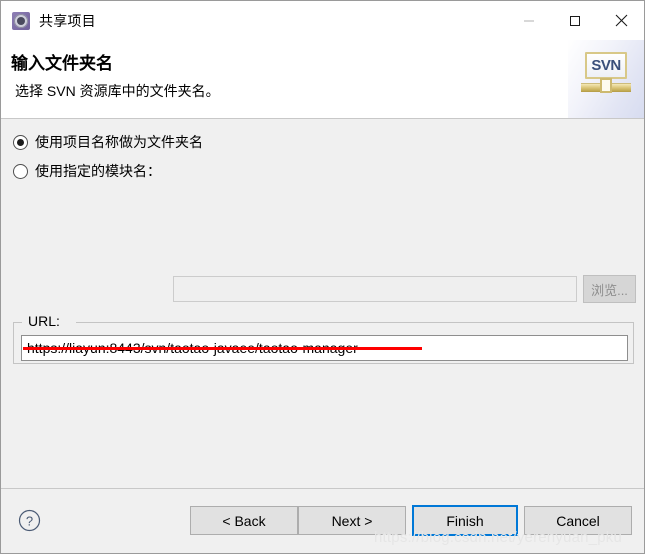  What do you see at coordinates (322, 79) in the screenshot?
I see `wizard-header: 输入文件夹名 选择 SVN 资源库中的文件夹名。 SVN` at bounding box center [322, 79].